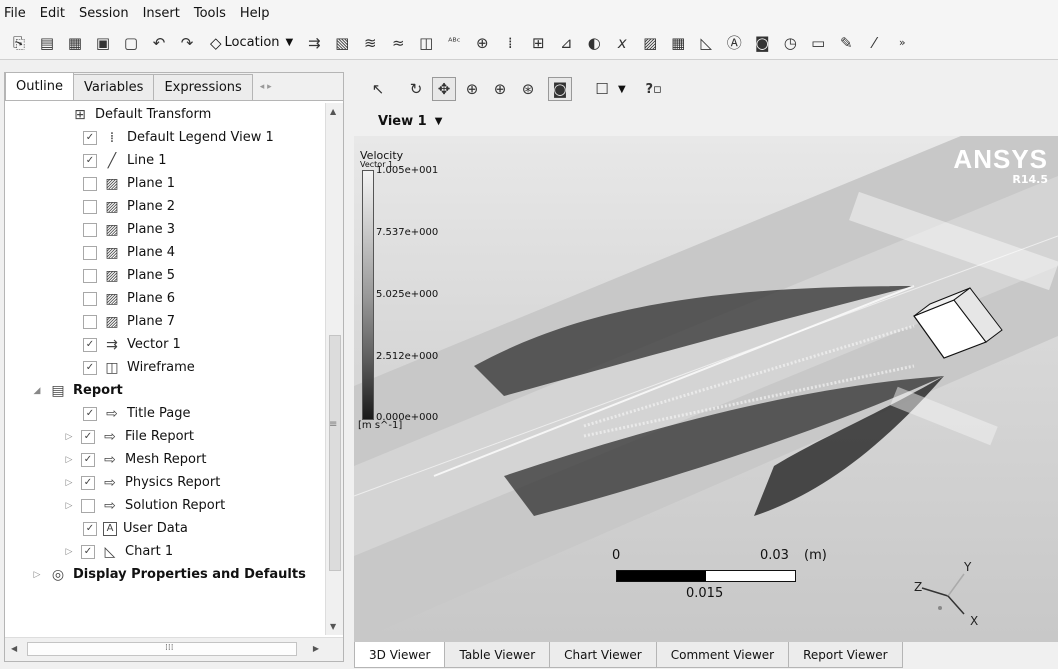  I want to click on tab-table-viewer: Table Viewer, so click(497, 655).